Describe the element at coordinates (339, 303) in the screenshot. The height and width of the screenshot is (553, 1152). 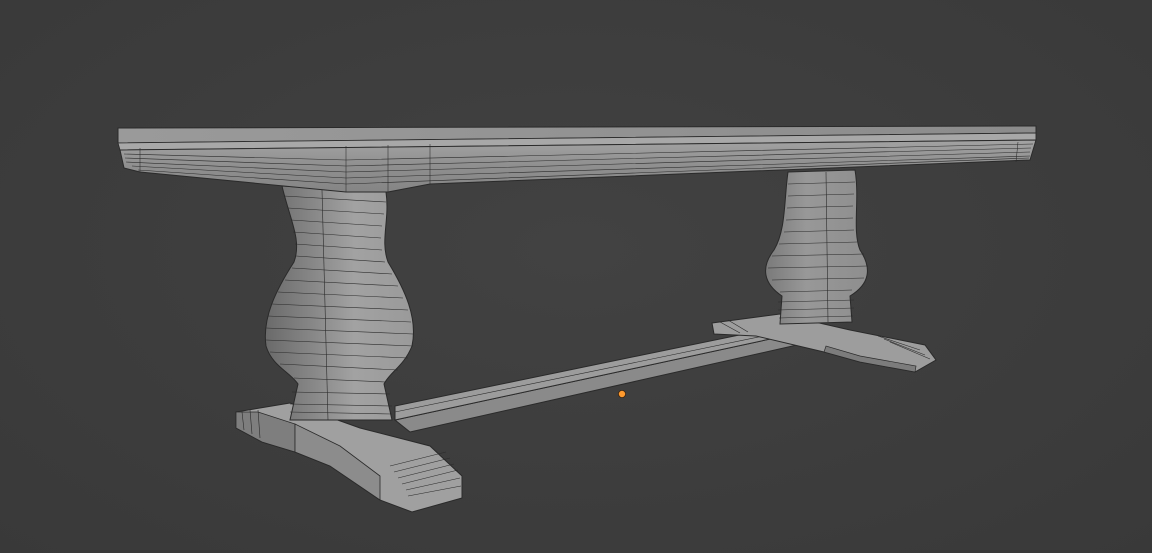
I see `left-pedestal` at that location.